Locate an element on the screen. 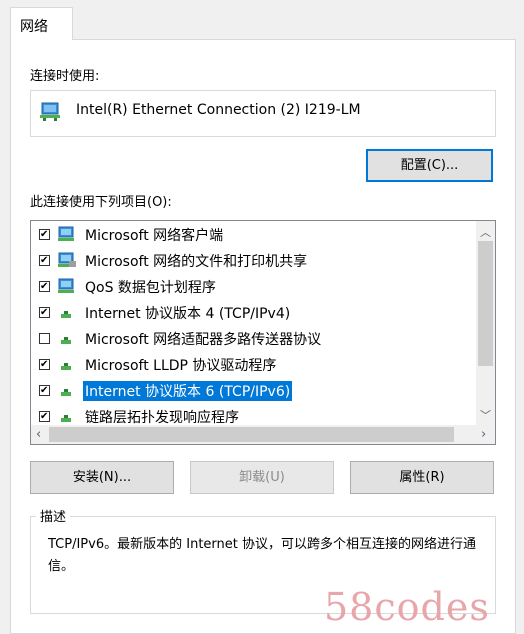 The width and height of the screenshot is (524, 634). adapter-name: Intel(R) Ethernet Connection (2) I219-LM is located at coordinates (218, 110).